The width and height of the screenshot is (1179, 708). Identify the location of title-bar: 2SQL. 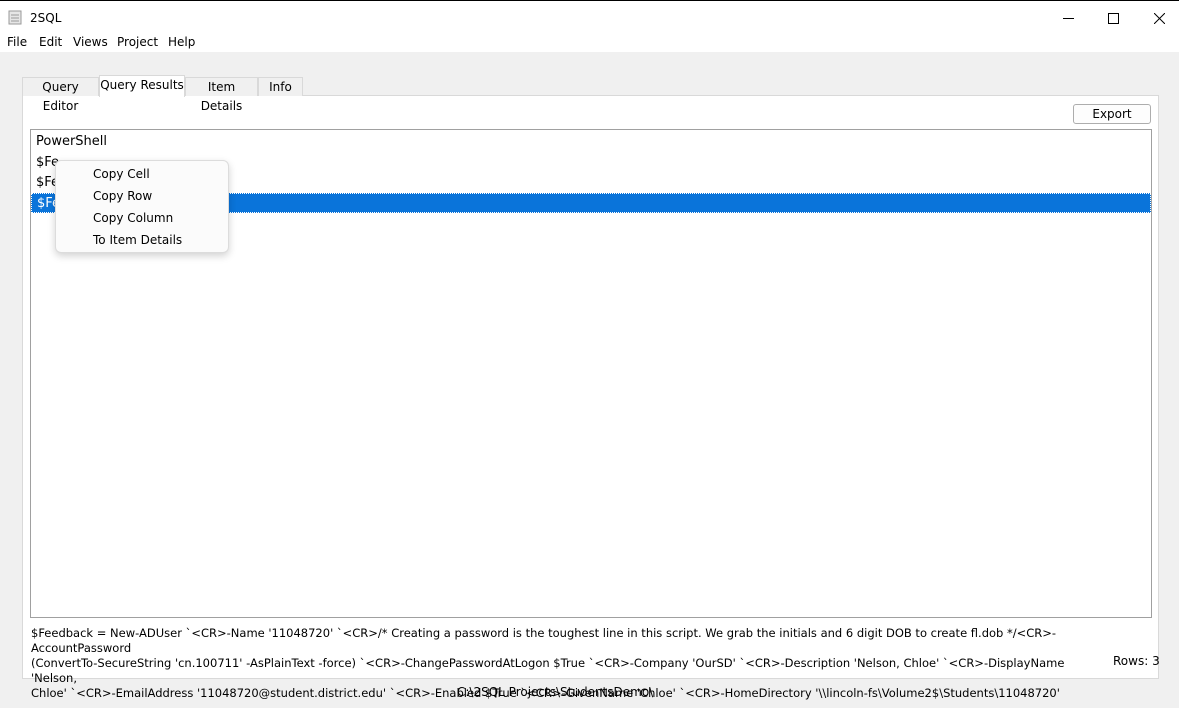
(589, 17).